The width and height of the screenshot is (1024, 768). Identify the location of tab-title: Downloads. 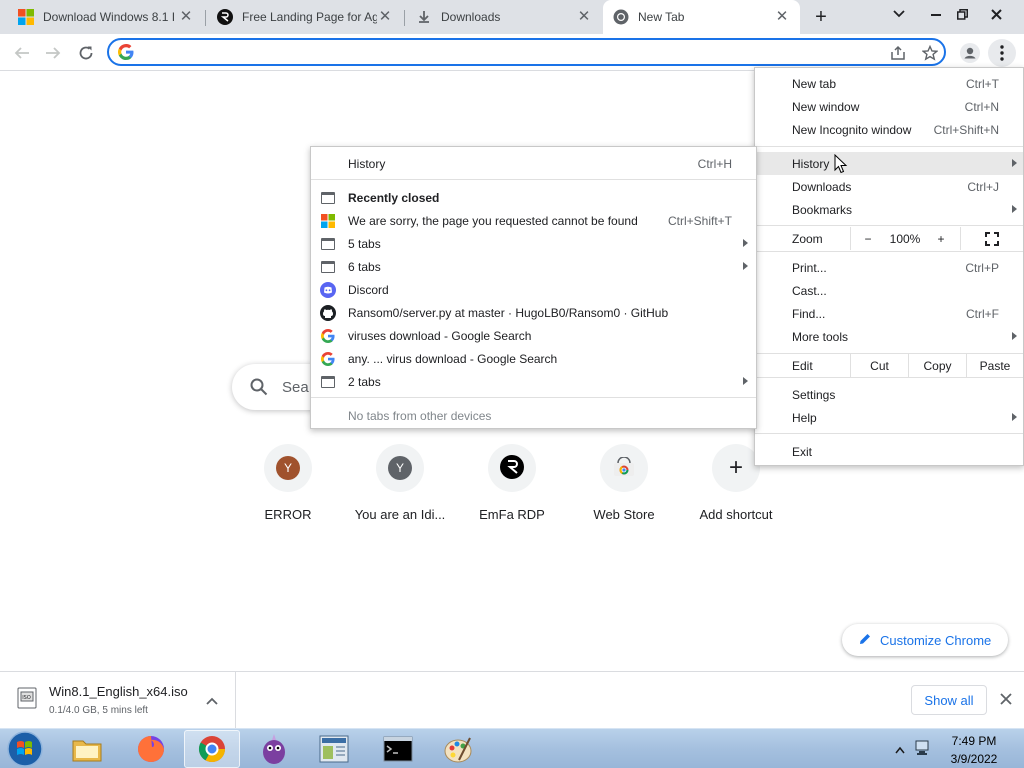
(471, 17).